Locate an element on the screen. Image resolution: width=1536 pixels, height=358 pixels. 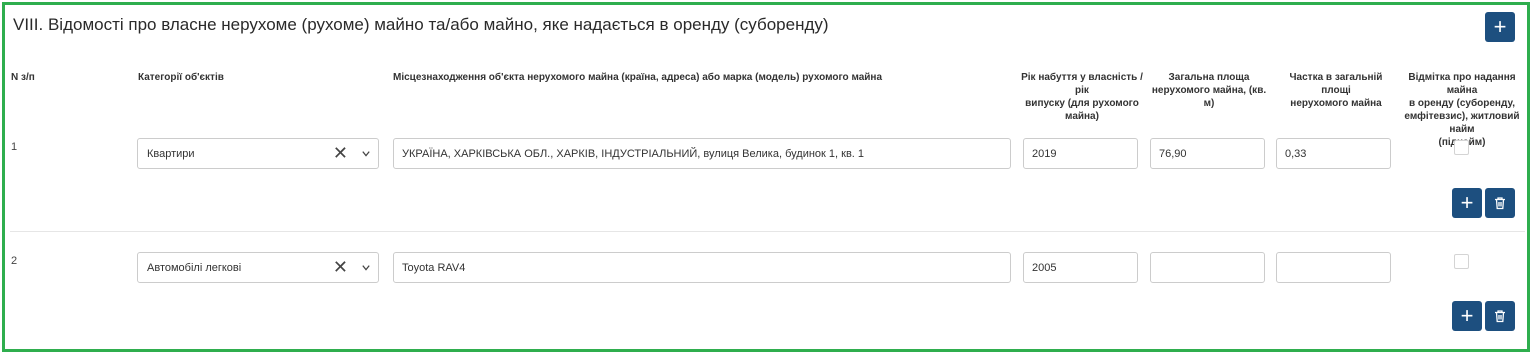
category-value: Автомобілі легкові is located at coordinates (194, 268).